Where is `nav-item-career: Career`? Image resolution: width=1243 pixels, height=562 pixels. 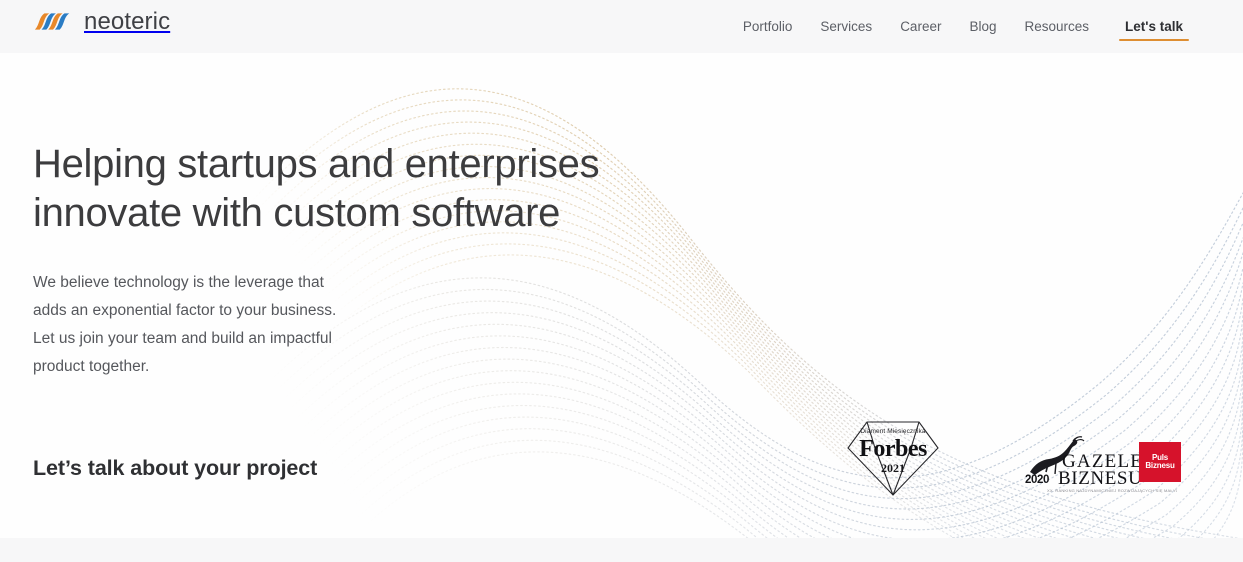
nav-item-career: Career is located at coordinates (920, 26).